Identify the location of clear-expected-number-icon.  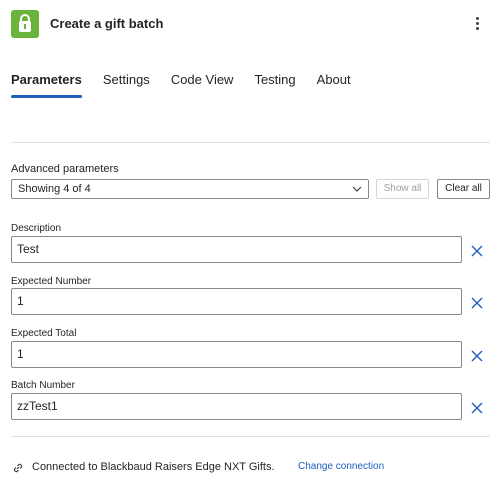
(477, 303).